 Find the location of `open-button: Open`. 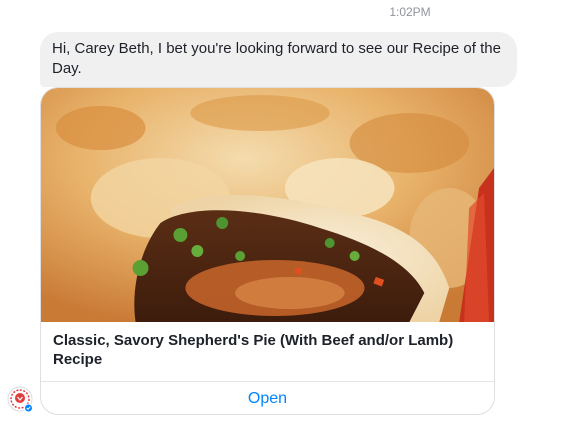

open-button: Open is located at coordinates (267, 398).